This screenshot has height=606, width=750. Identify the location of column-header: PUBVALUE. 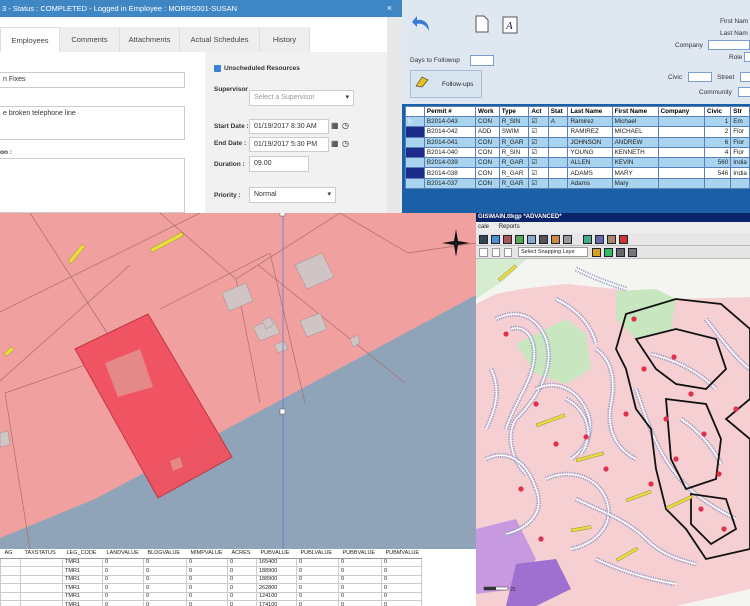
(276, 554).